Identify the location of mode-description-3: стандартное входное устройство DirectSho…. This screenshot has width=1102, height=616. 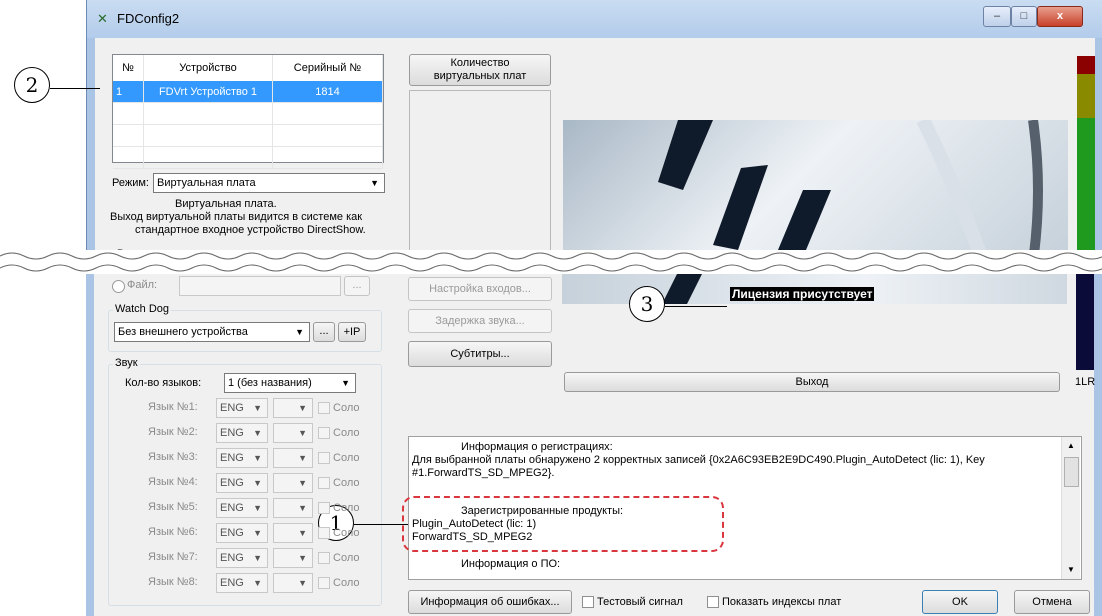
(250, 230).